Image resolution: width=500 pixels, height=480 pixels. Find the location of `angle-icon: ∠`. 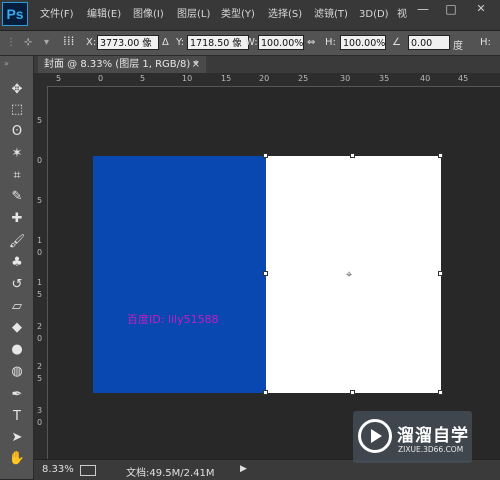

angle-icon: ∠ is located at coordinates (396, 42).